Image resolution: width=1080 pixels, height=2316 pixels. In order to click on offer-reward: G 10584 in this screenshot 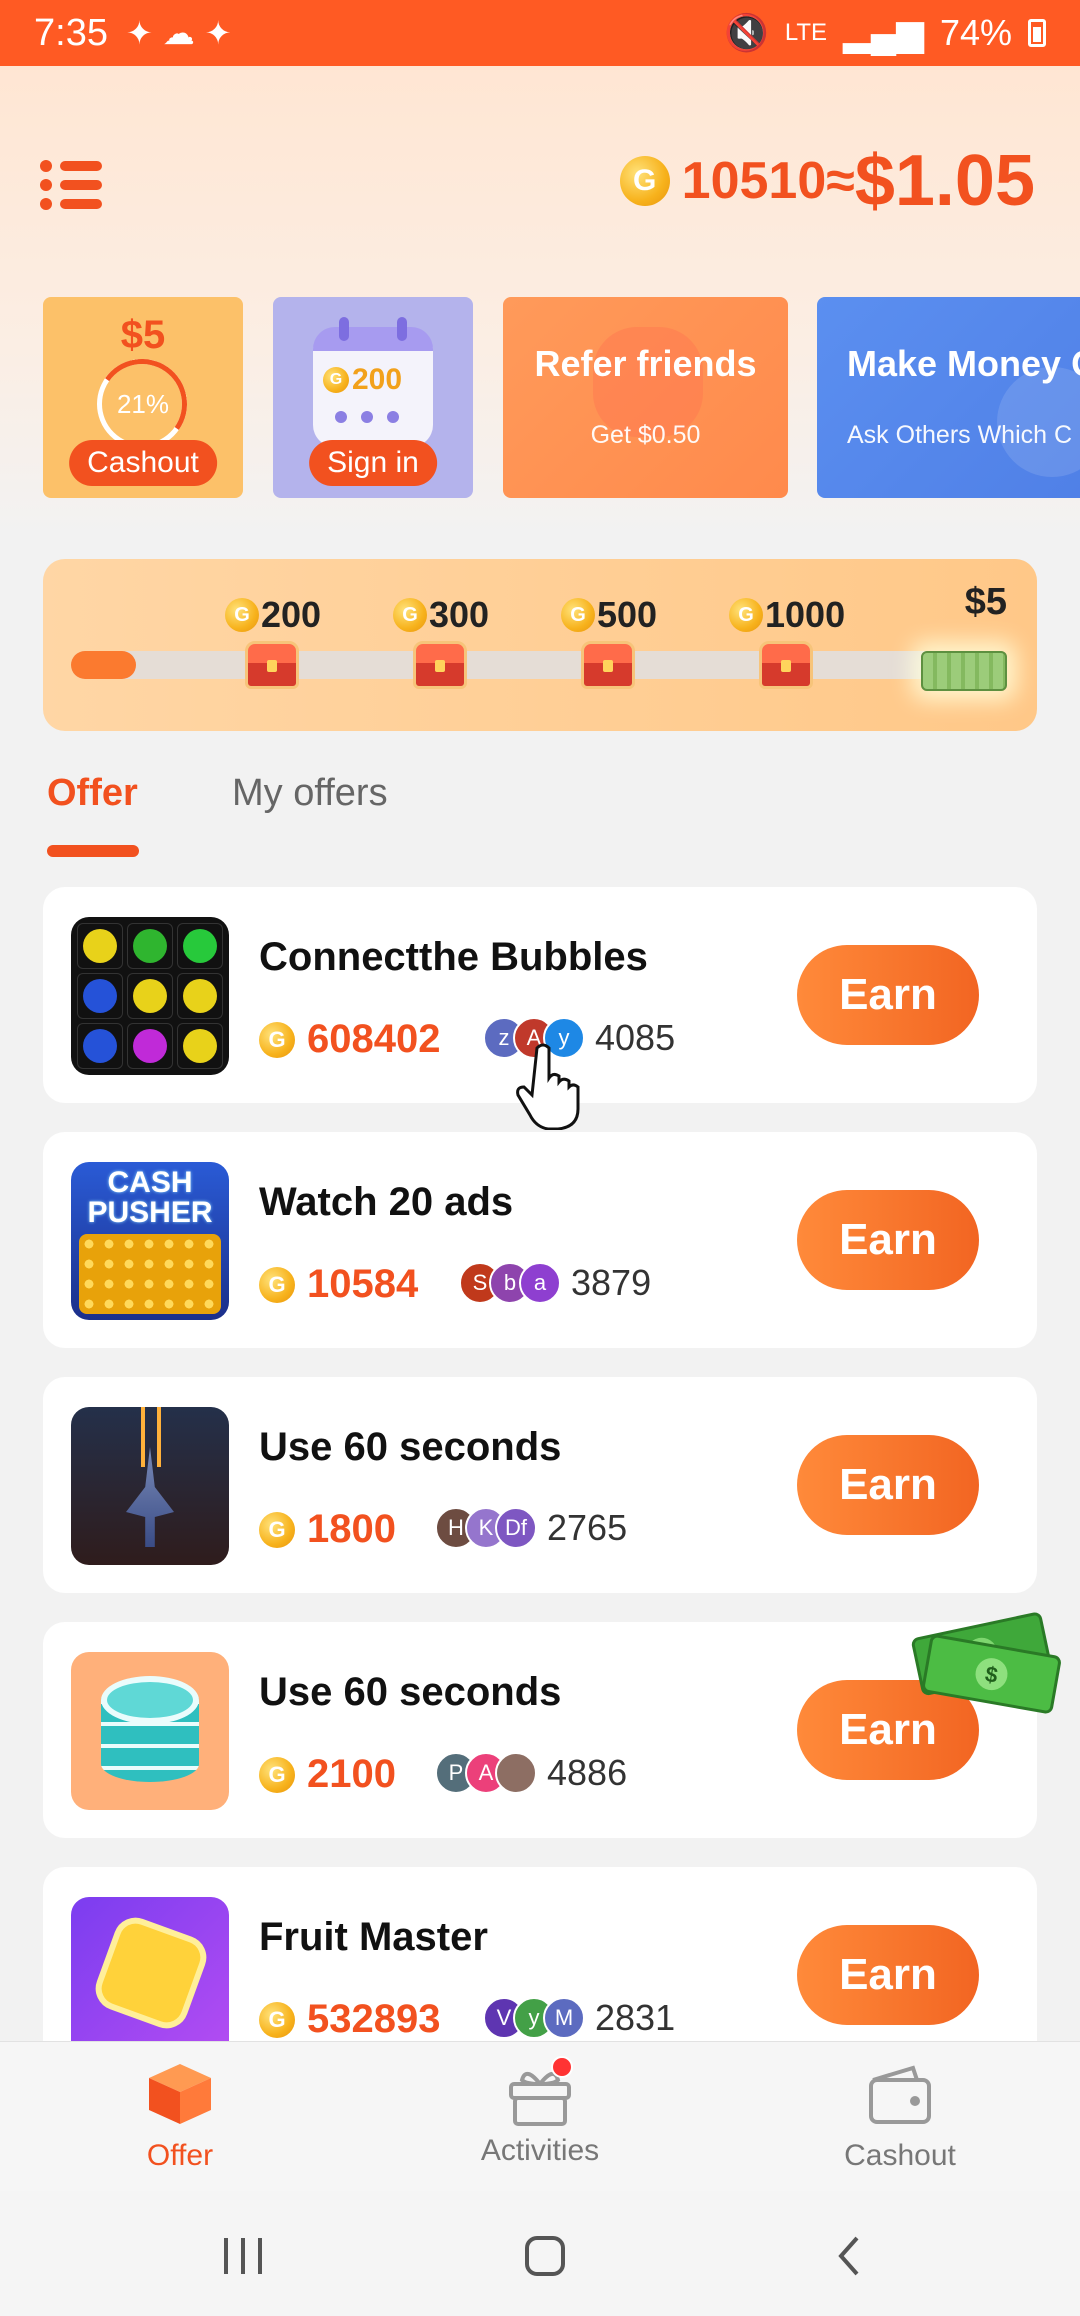, I will do `click(338, 1284)`.